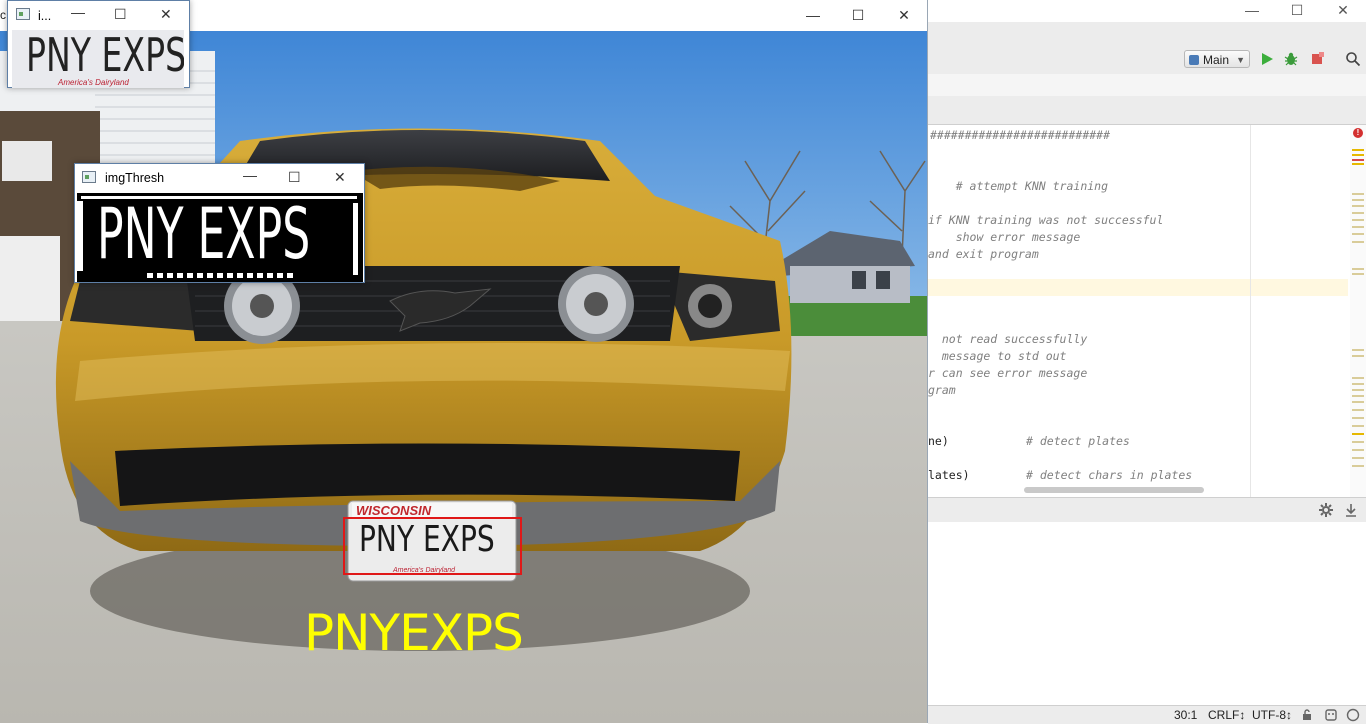 Image resolution: width=1366 pixels, height=724 pixels. What do you see at coordinates (1147, 613) in the screenshot?
I see `run-console` at bounding box center [1147, 613].